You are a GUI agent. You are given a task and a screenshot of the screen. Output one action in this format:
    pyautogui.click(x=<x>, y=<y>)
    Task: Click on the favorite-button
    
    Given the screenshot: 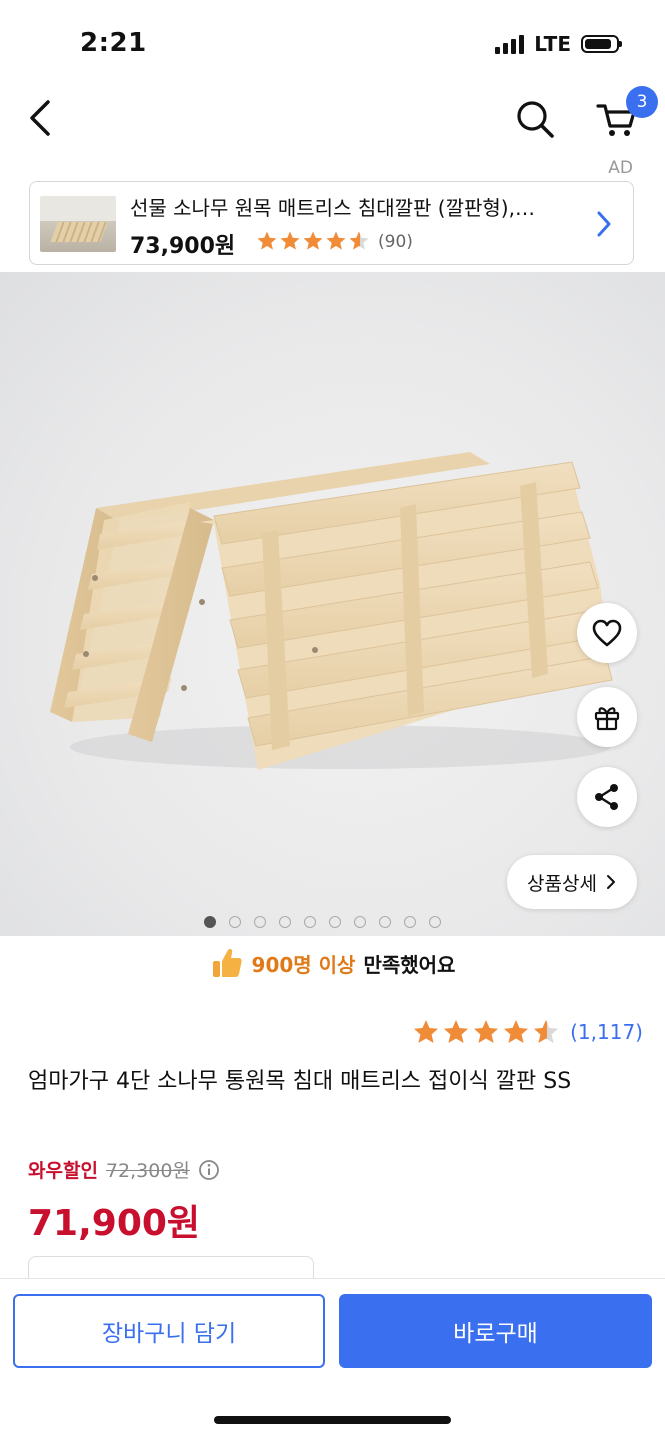 What is the action you would take?
    pyautogui.click(x=607, y=633)
    